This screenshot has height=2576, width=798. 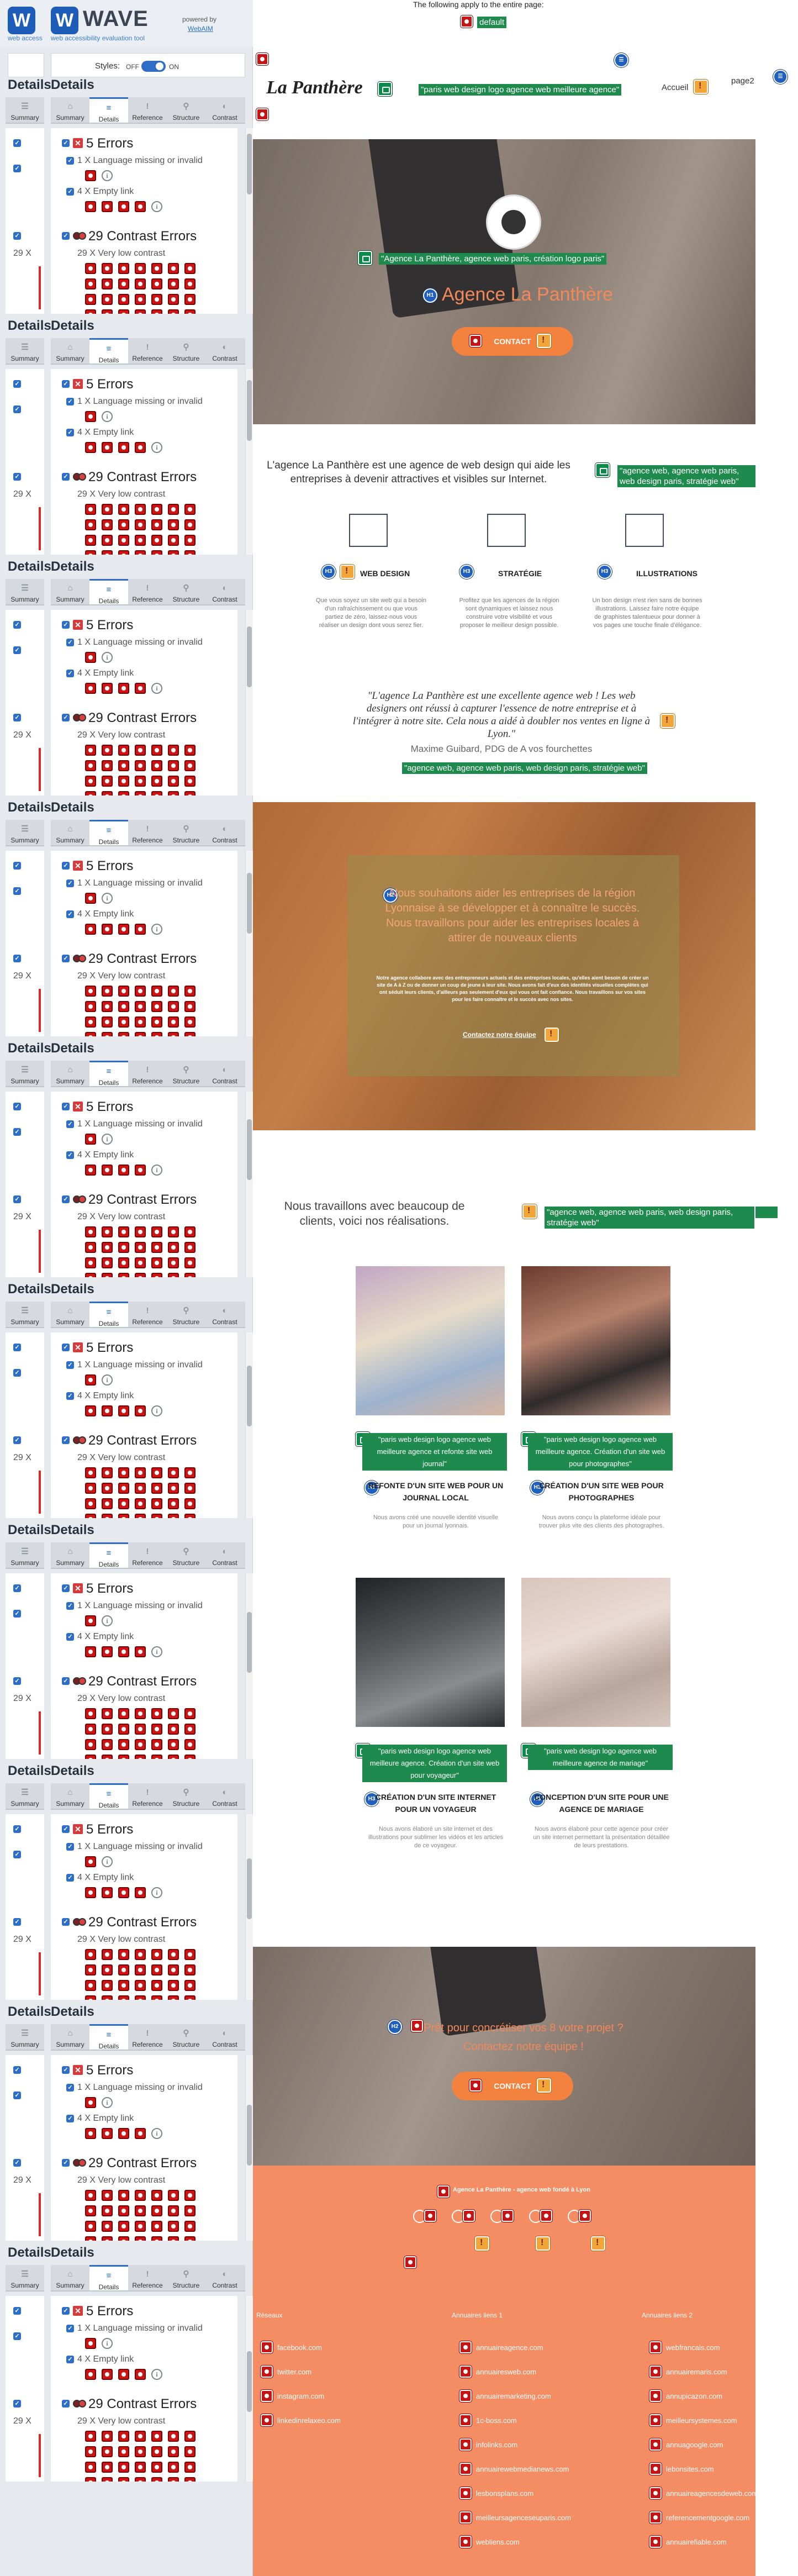 I want to click on tab-contrast: ◐ Contrast, so click(x=224, y=351).